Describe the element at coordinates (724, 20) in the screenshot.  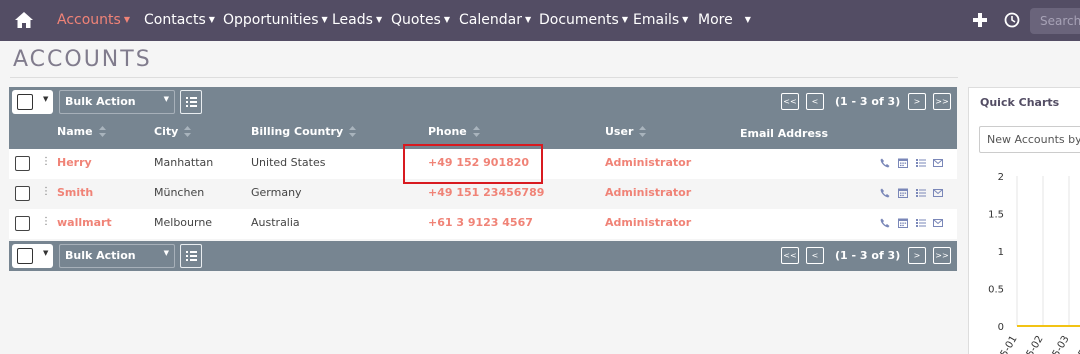
I see `nav-more: More ▼` at that location.